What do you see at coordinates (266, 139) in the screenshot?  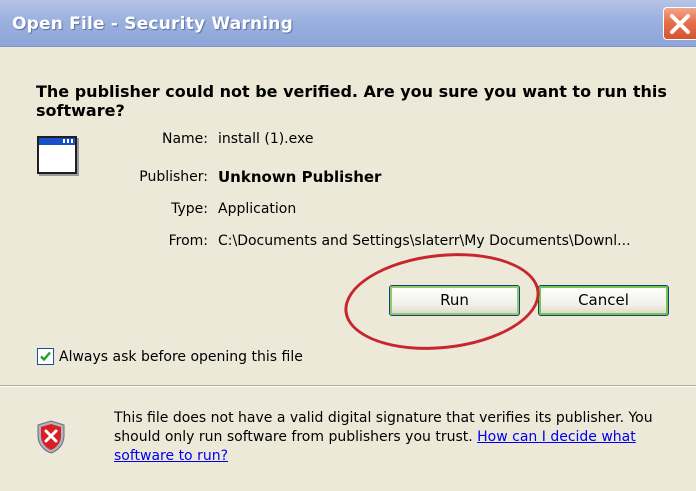 I see `name-value: install (1).exe` at bounding box center [266, 139].